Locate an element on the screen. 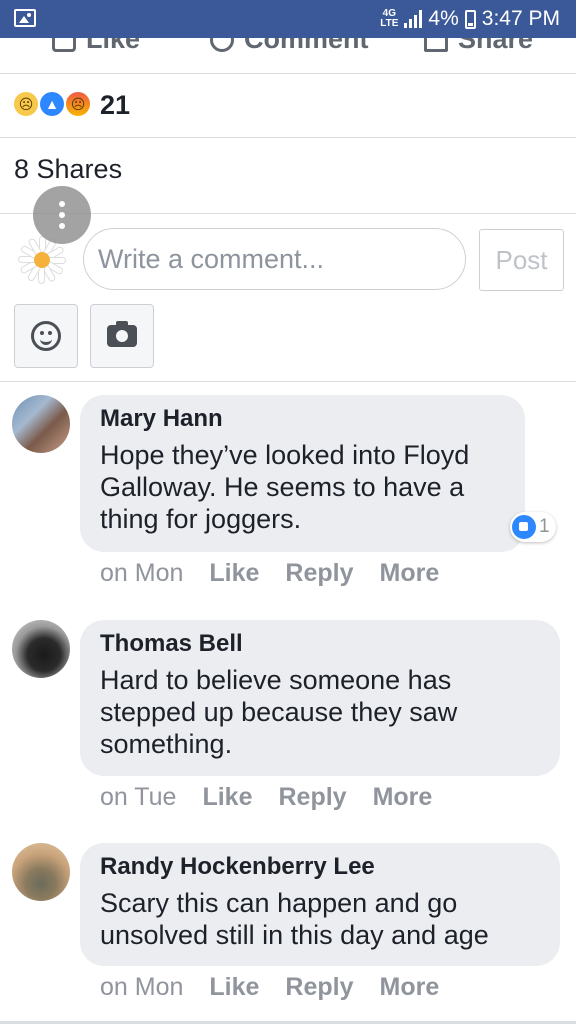  comment-like-badge: 1 is located at coordinates (533, 527).